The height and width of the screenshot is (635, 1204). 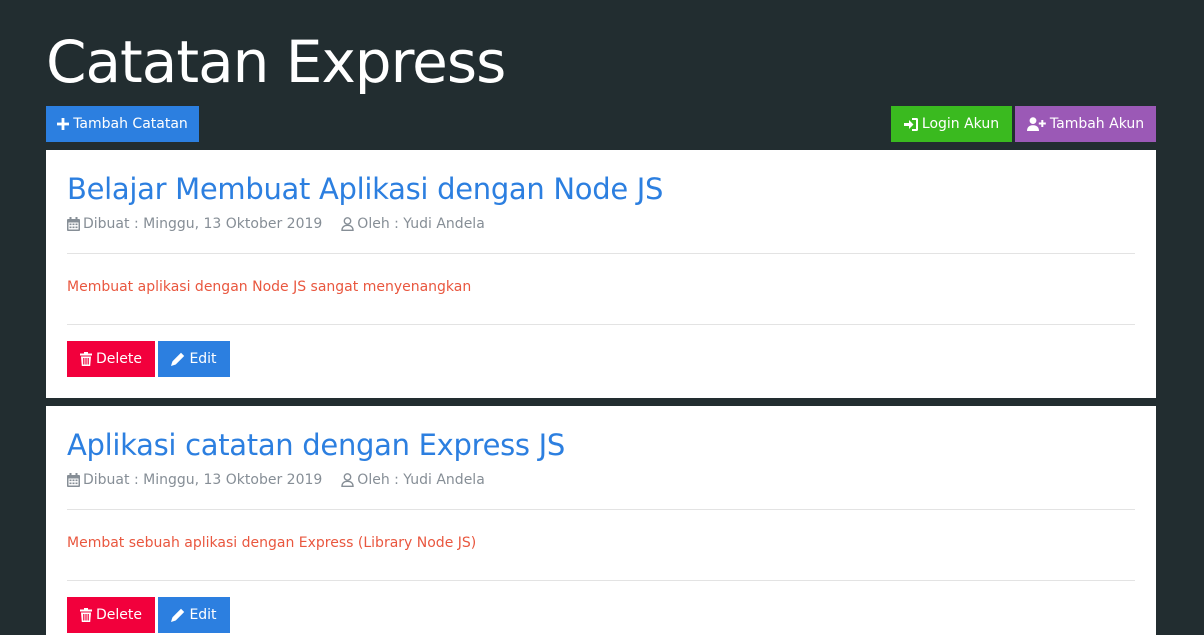 What do you see at coordinates (365, 189) in the screenshot?
I see `note-title: Belajar Membuat Aplikasi dengan Node JS` at bounding box center [365, 189].